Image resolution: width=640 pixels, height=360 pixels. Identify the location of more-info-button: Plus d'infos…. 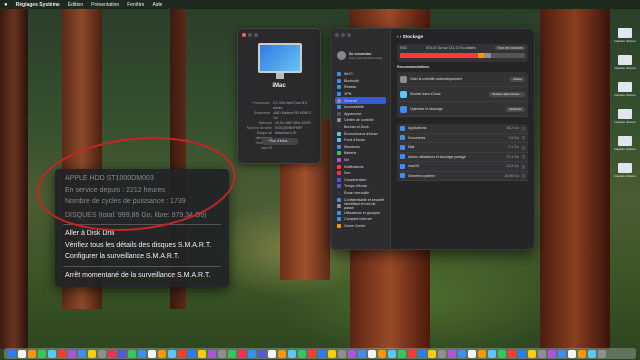
(280, 141).